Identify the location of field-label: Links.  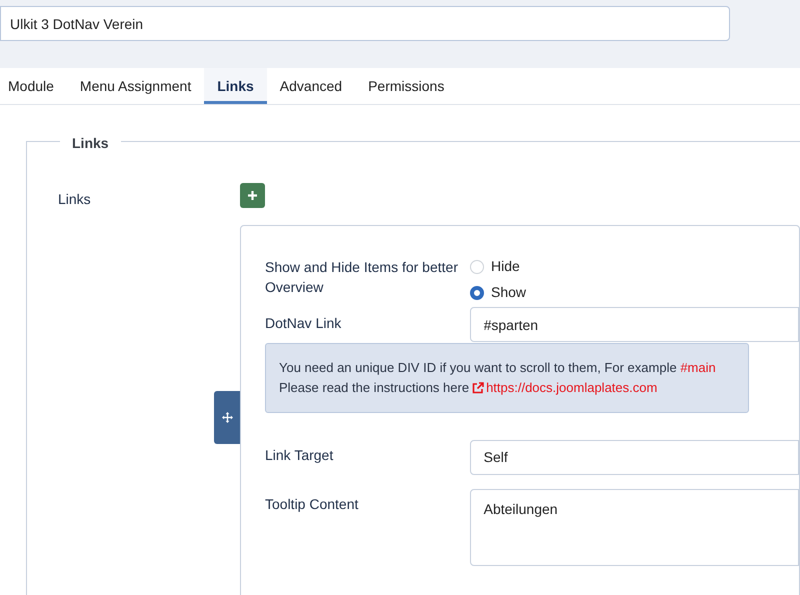
(75, 199).